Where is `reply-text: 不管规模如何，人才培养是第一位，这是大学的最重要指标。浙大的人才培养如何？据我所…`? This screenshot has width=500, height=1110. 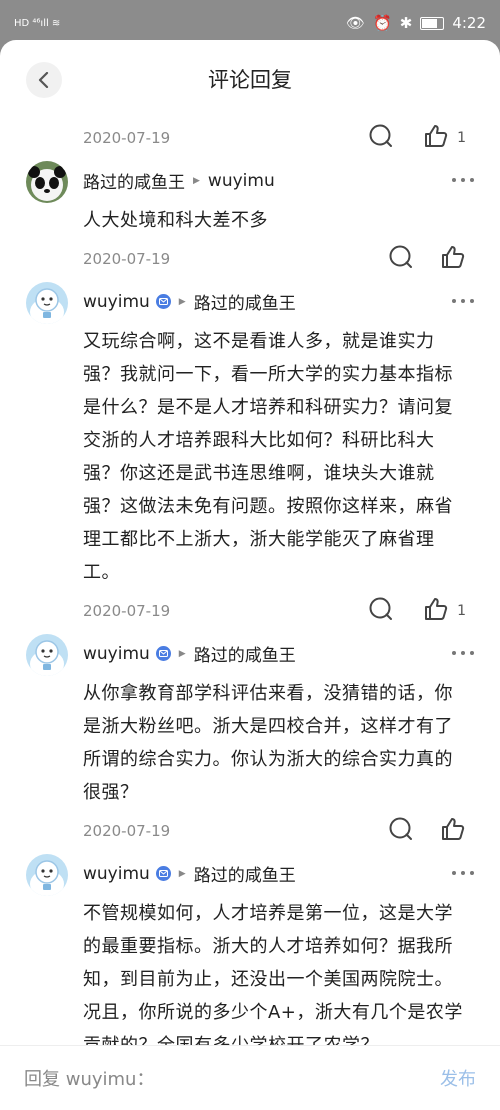
reply-text: 不管规模如何，人才培养是第一位，这是大学的最重要指标。浙大的人才培养如何？据我所… is located at coordinates (273, 979).